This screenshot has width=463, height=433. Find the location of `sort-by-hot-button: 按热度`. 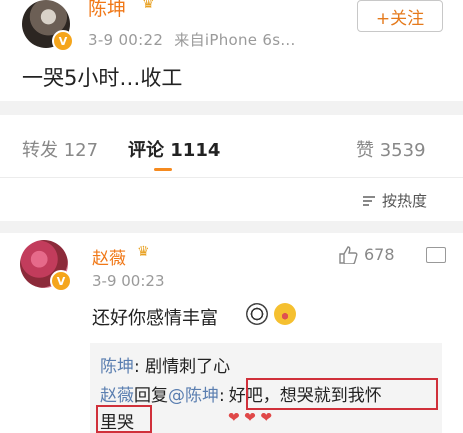

sort-by-hot-button: 按热度 is located at coordinates (394, 200).